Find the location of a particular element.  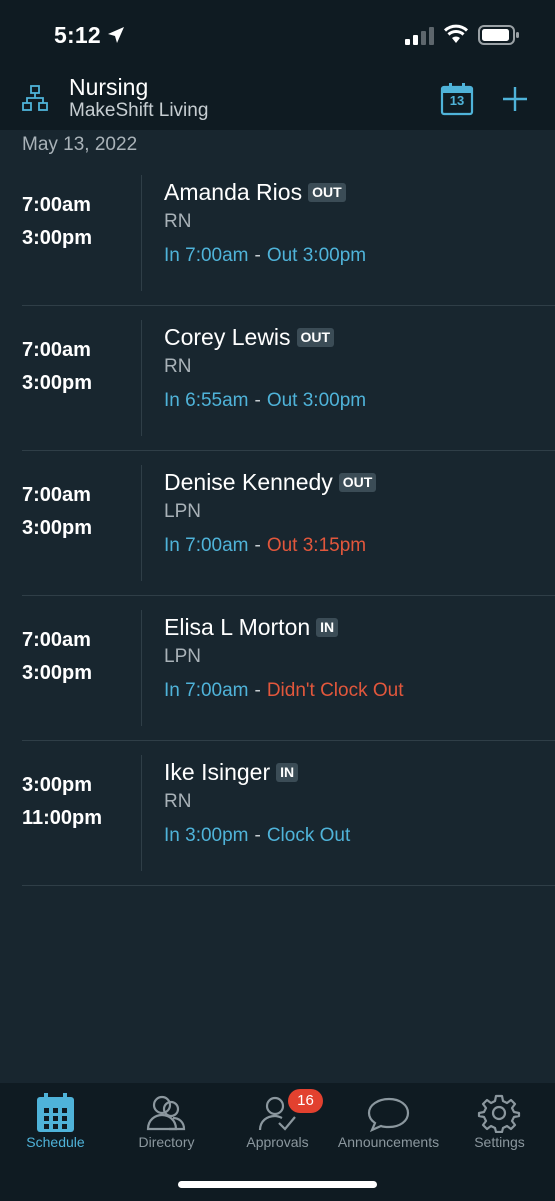

clock-out: Didn't Clock Out is located at coordinates (335, 690).